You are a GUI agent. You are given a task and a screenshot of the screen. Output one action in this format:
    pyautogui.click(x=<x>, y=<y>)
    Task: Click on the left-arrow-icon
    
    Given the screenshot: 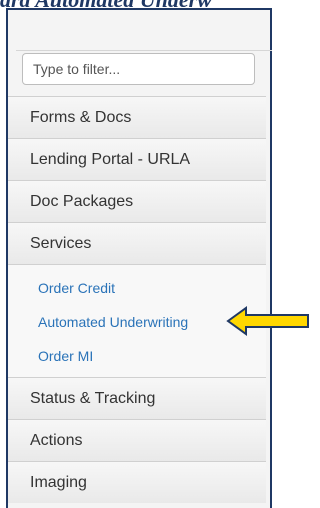 What is the action you would take?
    pyautogui.click(x=267, y=321)
    